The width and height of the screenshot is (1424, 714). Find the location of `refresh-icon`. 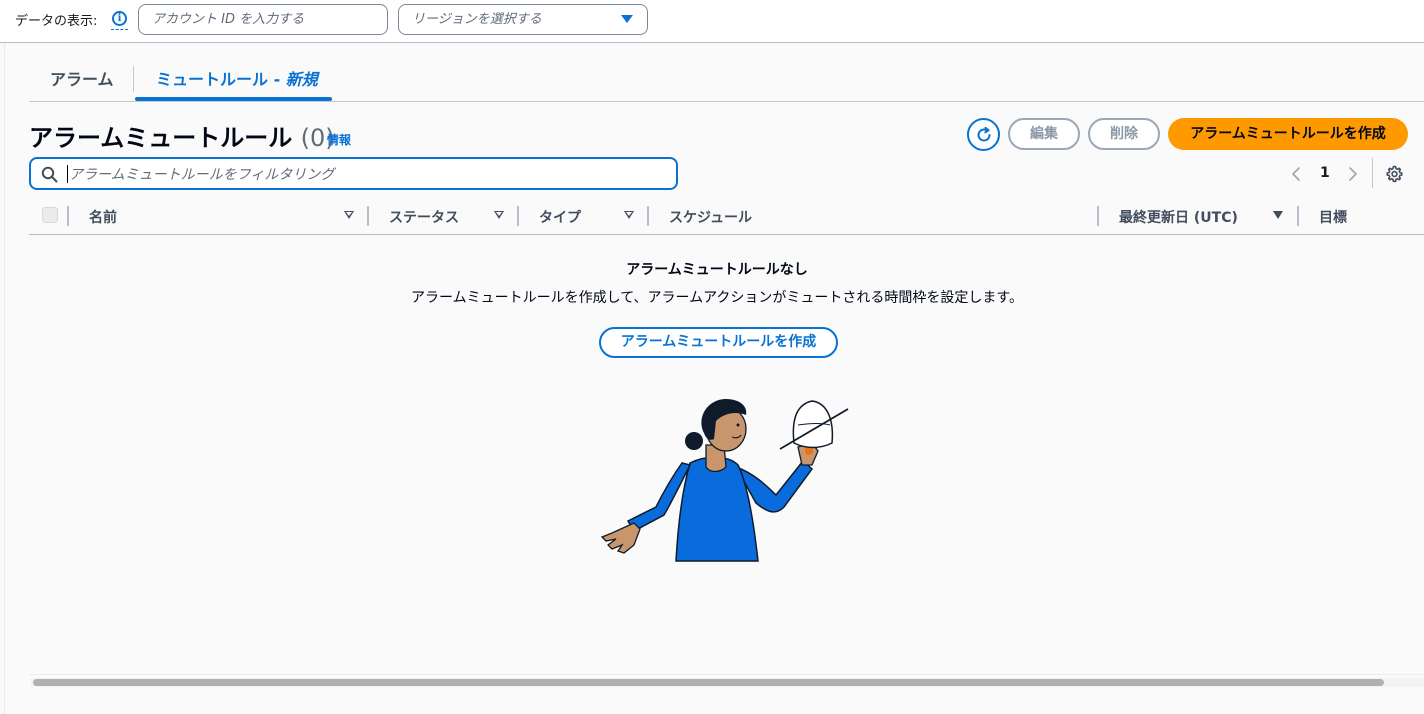

refresh-icon is located at coordinates (983, 133).